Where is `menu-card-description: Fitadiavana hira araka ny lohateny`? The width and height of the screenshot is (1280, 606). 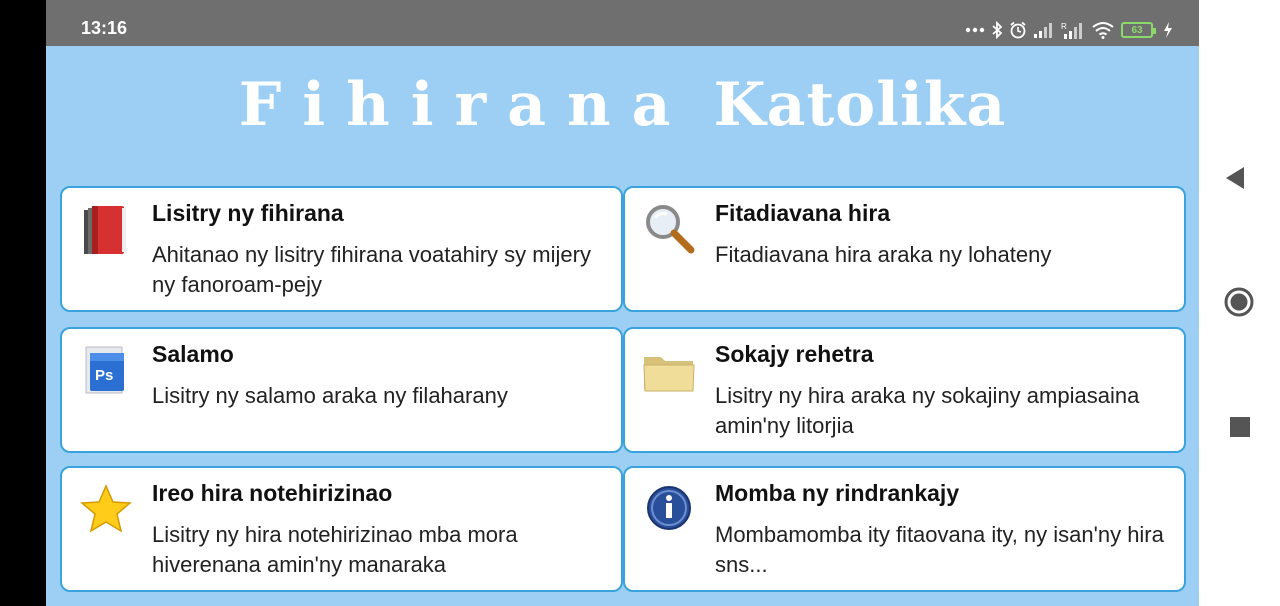 menu-card-description: Fitadiavana hira araka ny lohateny is located at coordinates (883, 254).